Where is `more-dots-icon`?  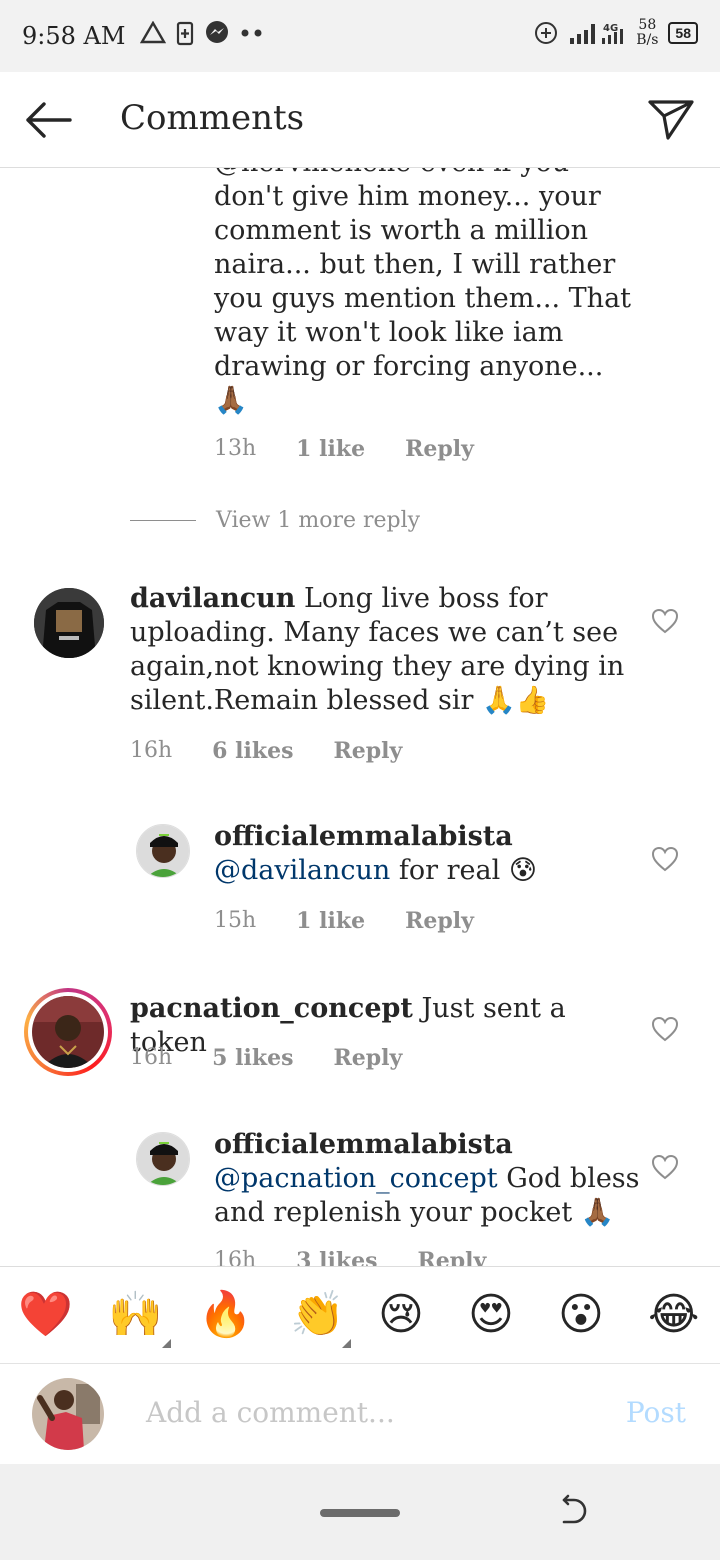 more-dots-icon is located at coordinates (251, 33).